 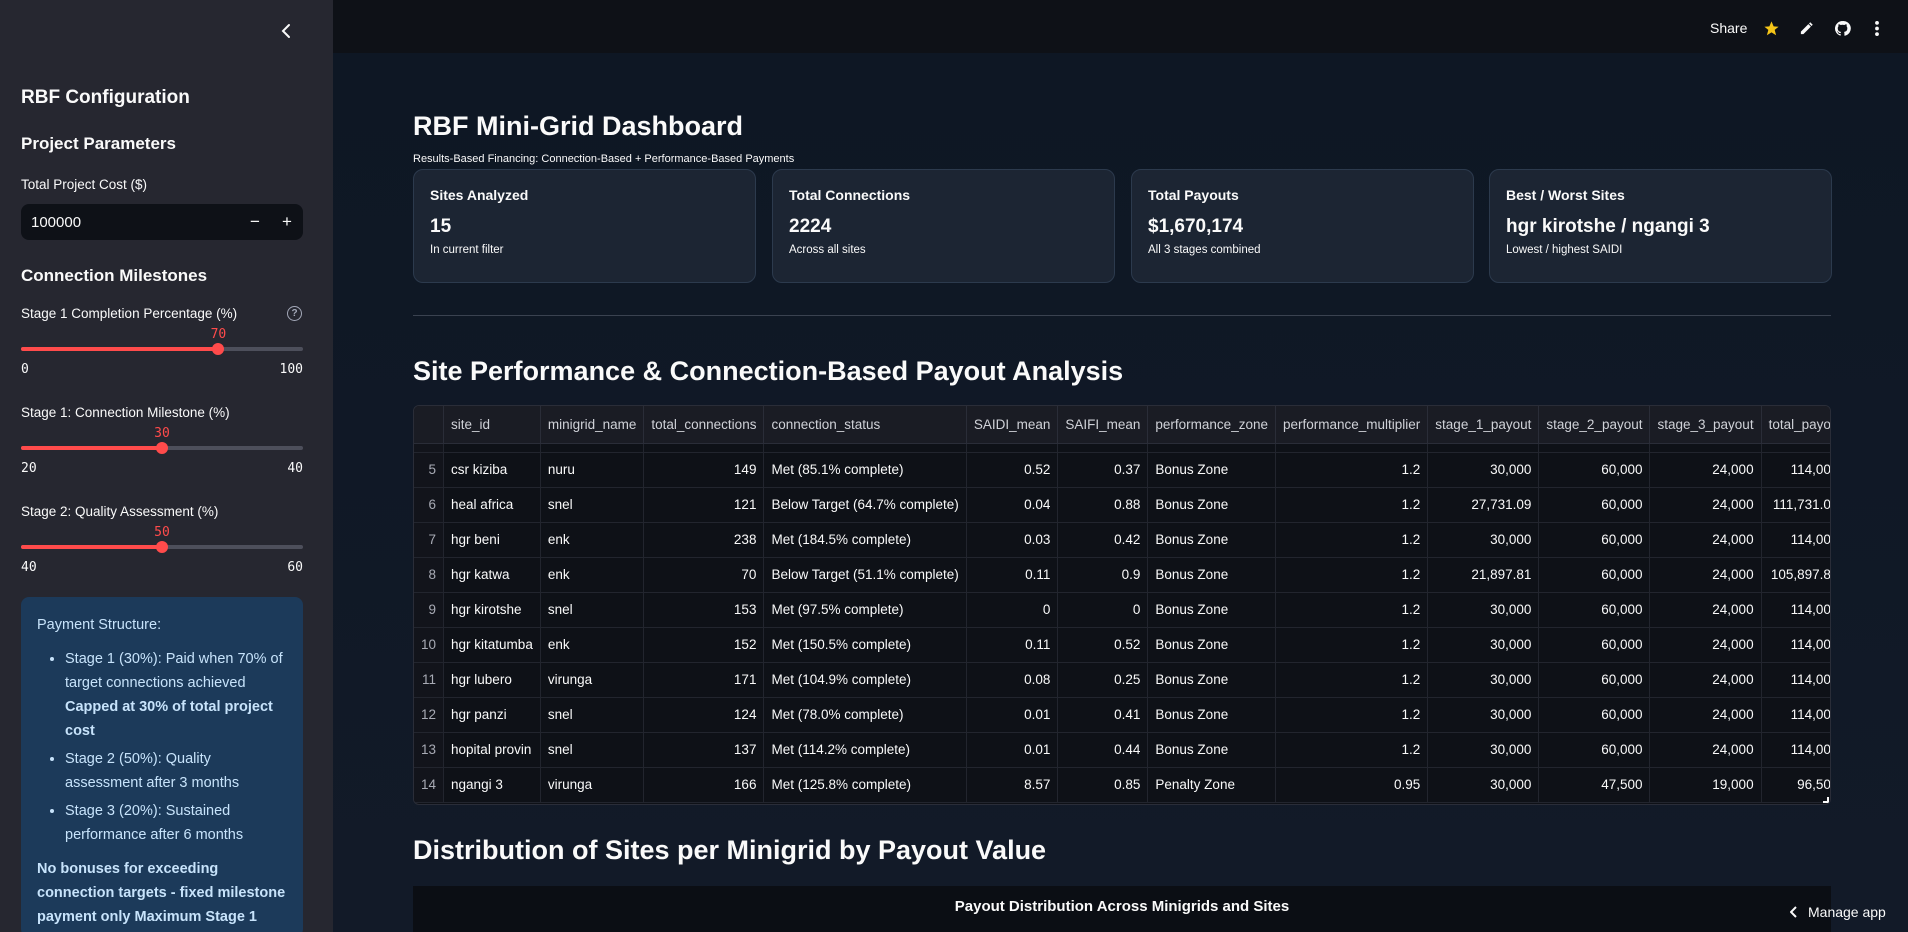 I want to click on table-cell: Below Target (51.1% complete), so click(x=865, y=575).